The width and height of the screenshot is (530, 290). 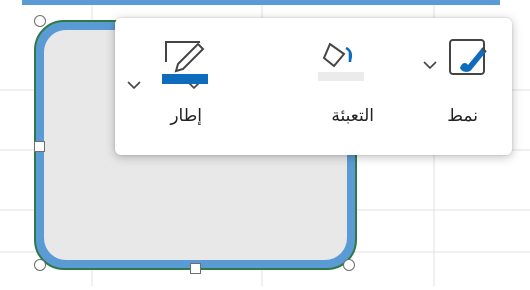 What do you see at coordinates (40, 21) in the screenshot?
I see `resize-handle-top-left` at bounding box center [40, 21].